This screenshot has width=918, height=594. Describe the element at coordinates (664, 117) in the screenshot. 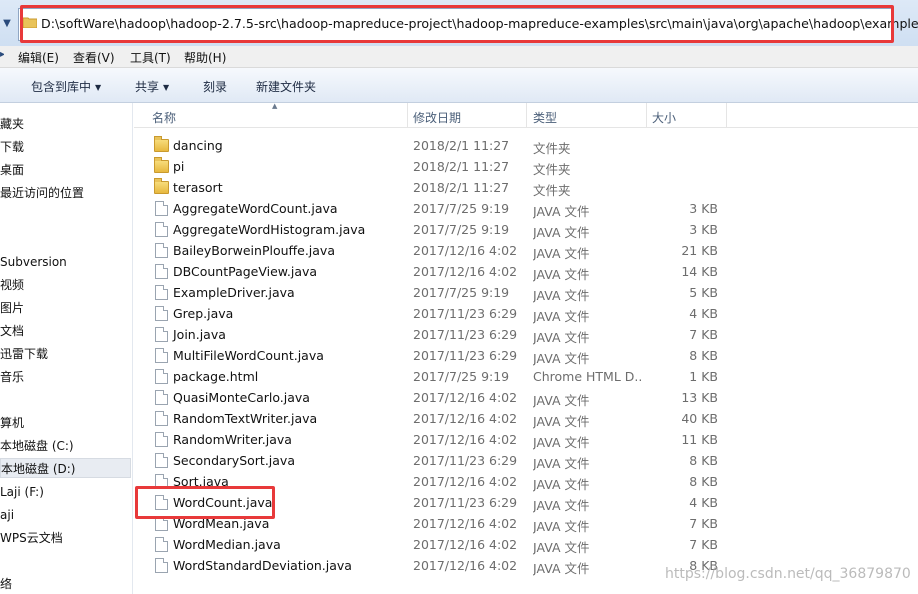

I see `column-size: 大小` at that location.